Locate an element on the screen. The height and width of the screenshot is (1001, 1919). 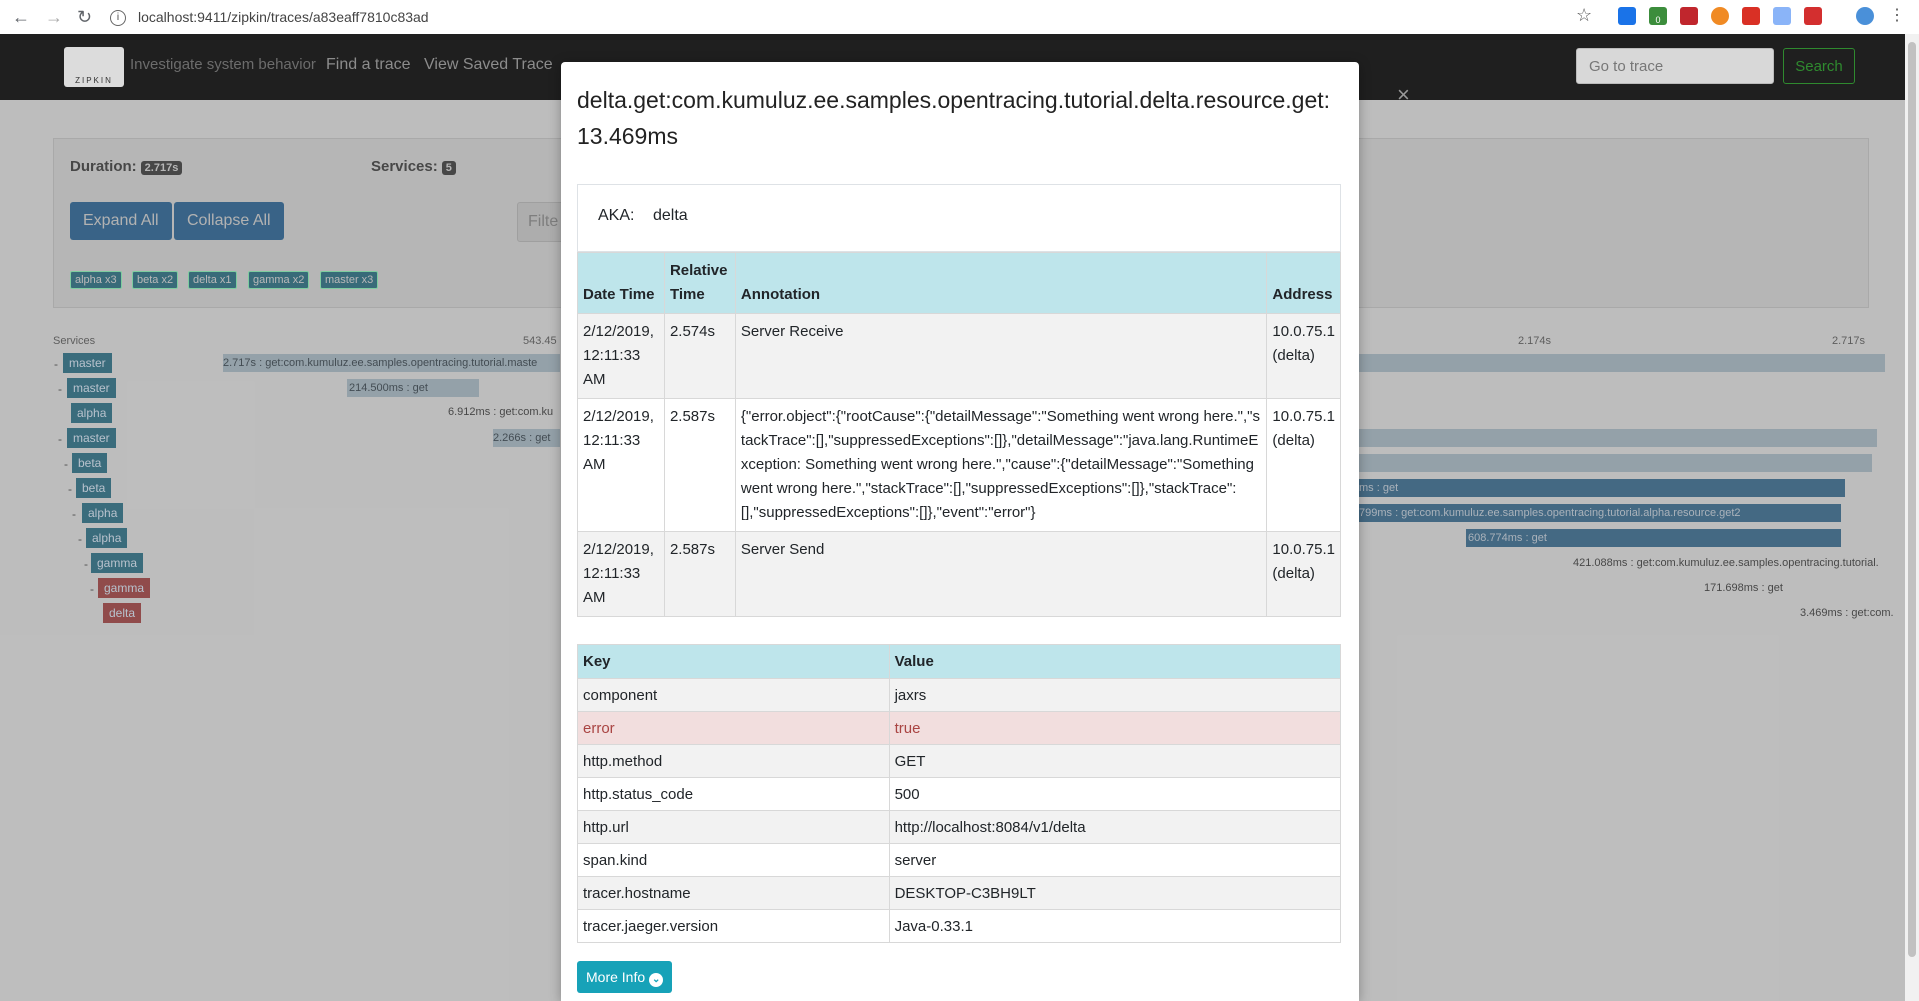
col-header-annotation: Annotation is located at coordinates (1001, 283).